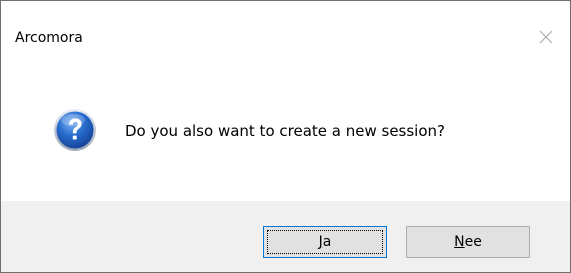 This screenshot has height=273, width=571. I want to click on close-icon, so click(546, 37).